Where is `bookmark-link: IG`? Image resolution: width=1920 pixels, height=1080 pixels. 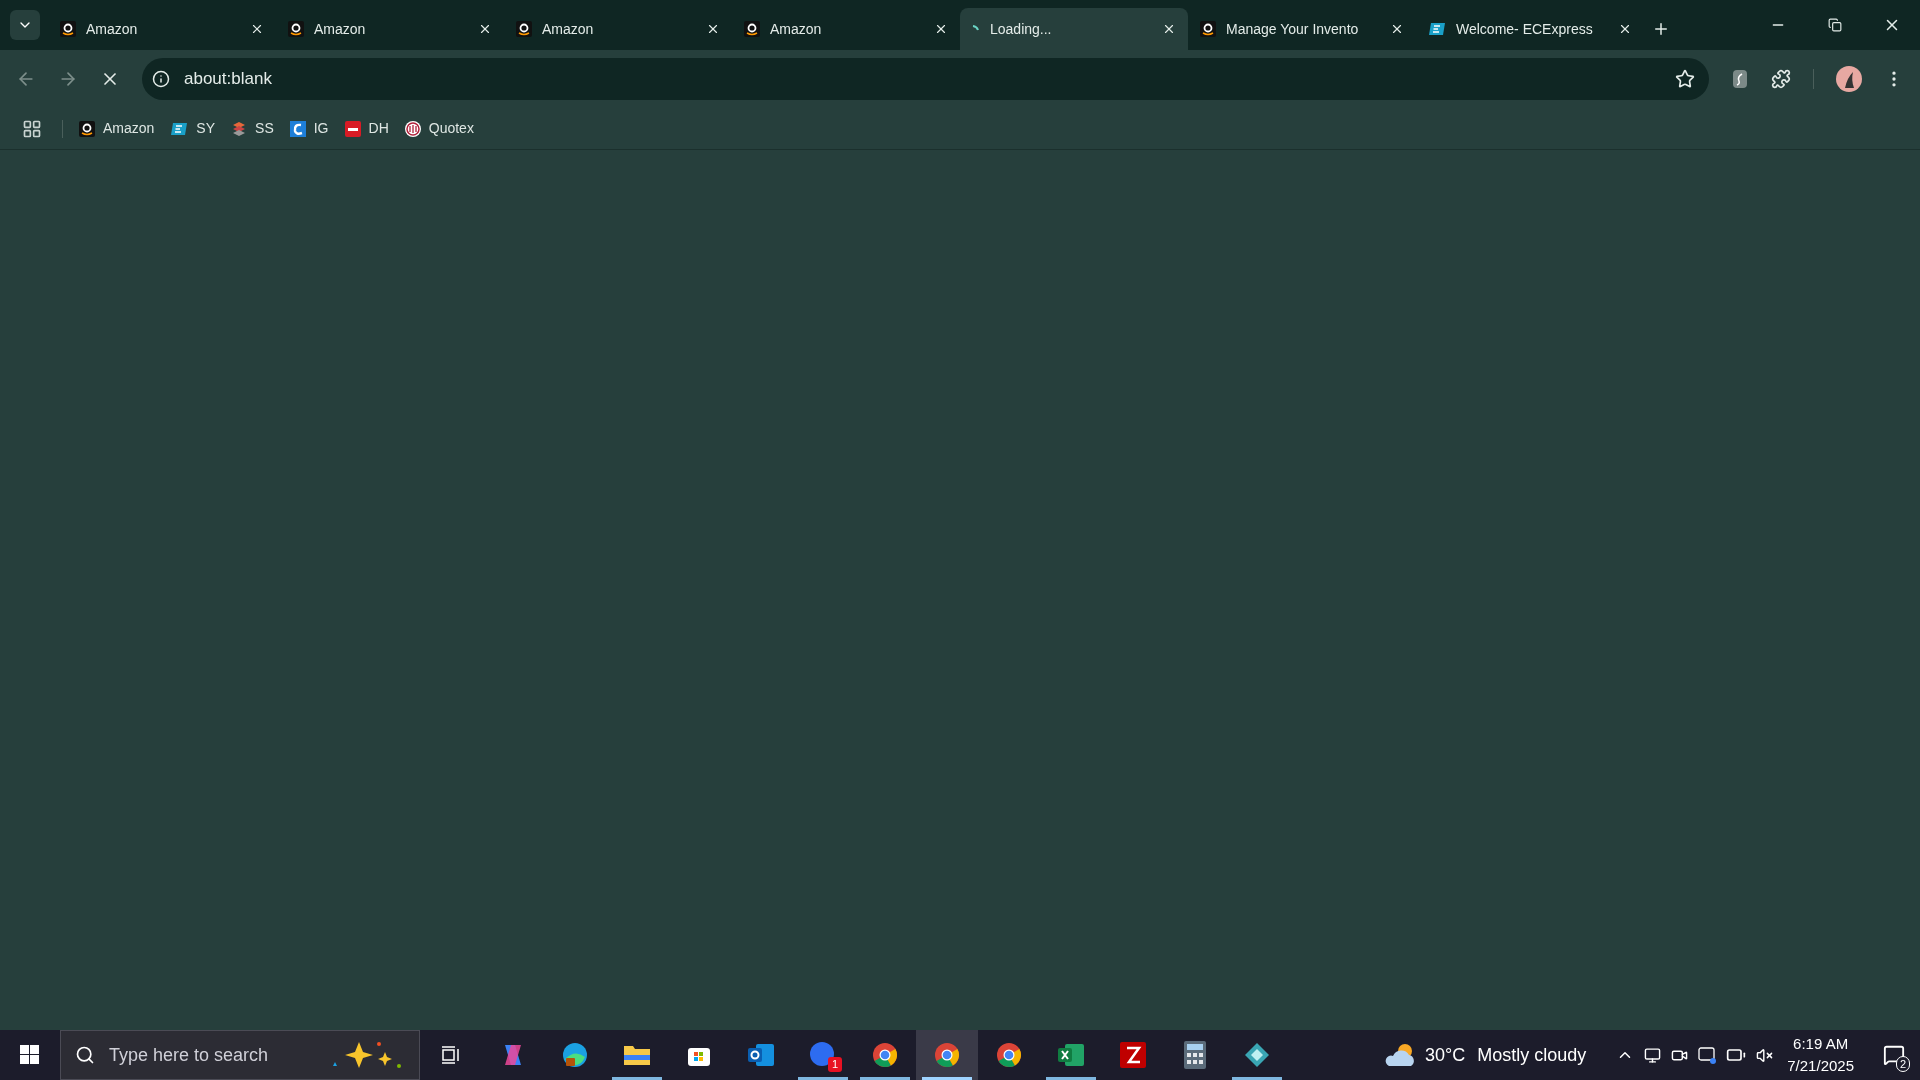
bookmark-link: IG is located at coordinates (321, 128).